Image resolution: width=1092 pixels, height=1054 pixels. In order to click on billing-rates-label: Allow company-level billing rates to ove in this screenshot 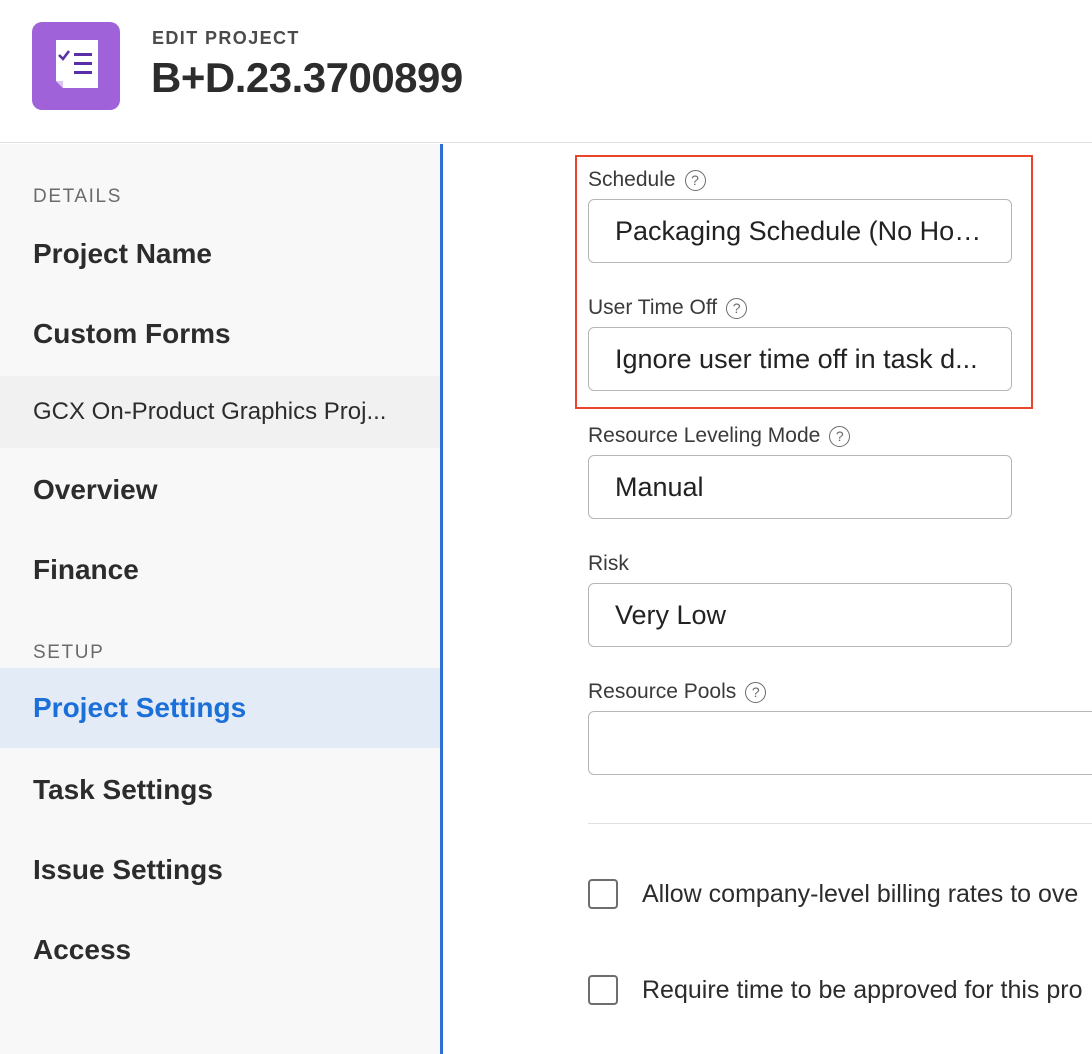, I will do `click(860, 894)`.